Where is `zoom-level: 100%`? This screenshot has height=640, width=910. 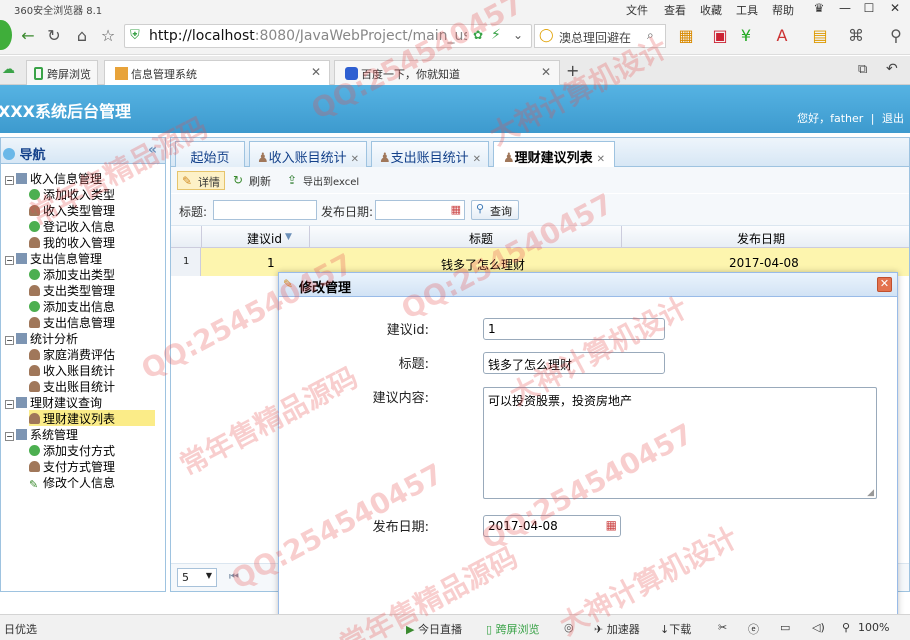
zoom-level: 100% is located at coordinates (873, 627).